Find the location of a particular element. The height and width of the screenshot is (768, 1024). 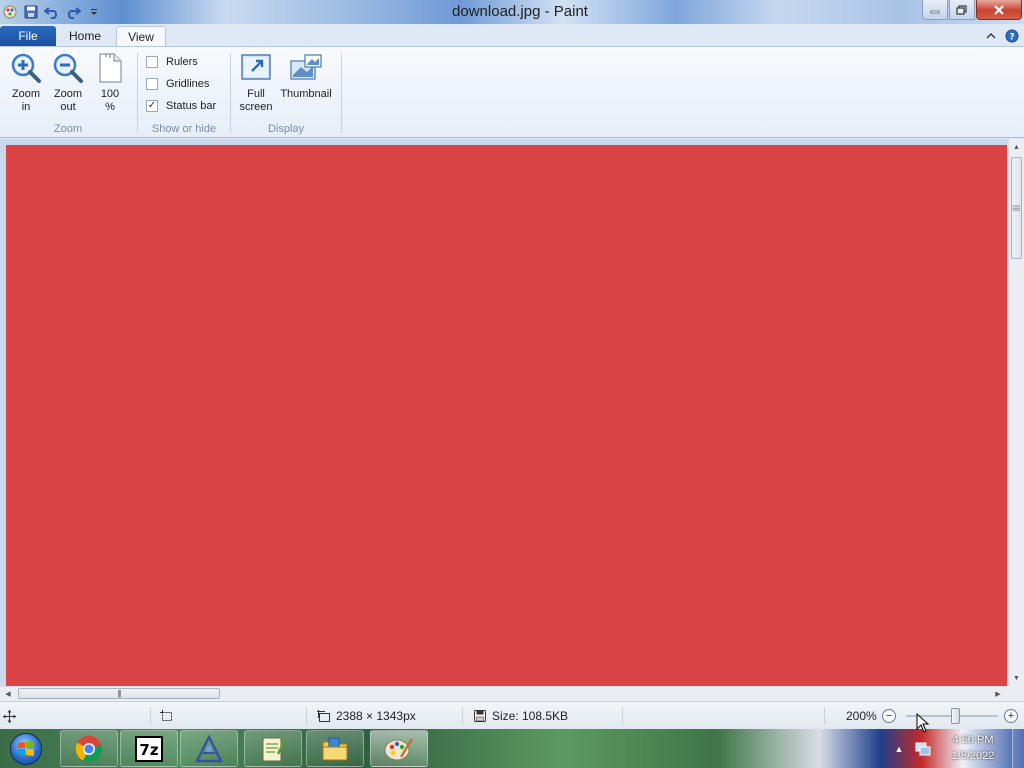

vertical-scroll-thumb: ||| is located at coordinates (1016, 208).